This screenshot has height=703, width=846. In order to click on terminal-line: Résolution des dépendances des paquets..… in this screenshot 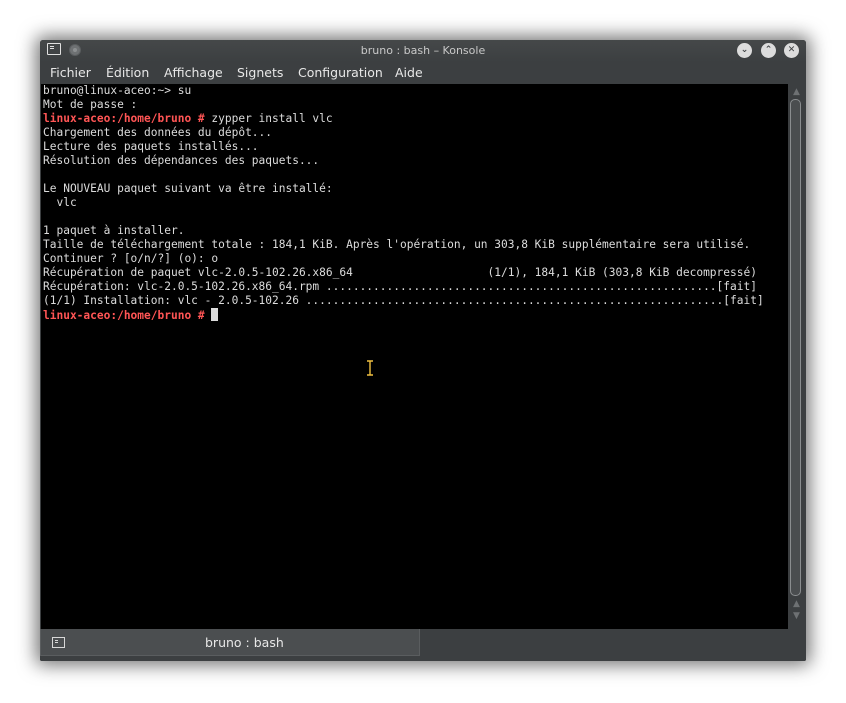, I will do `click(181, 160)`.